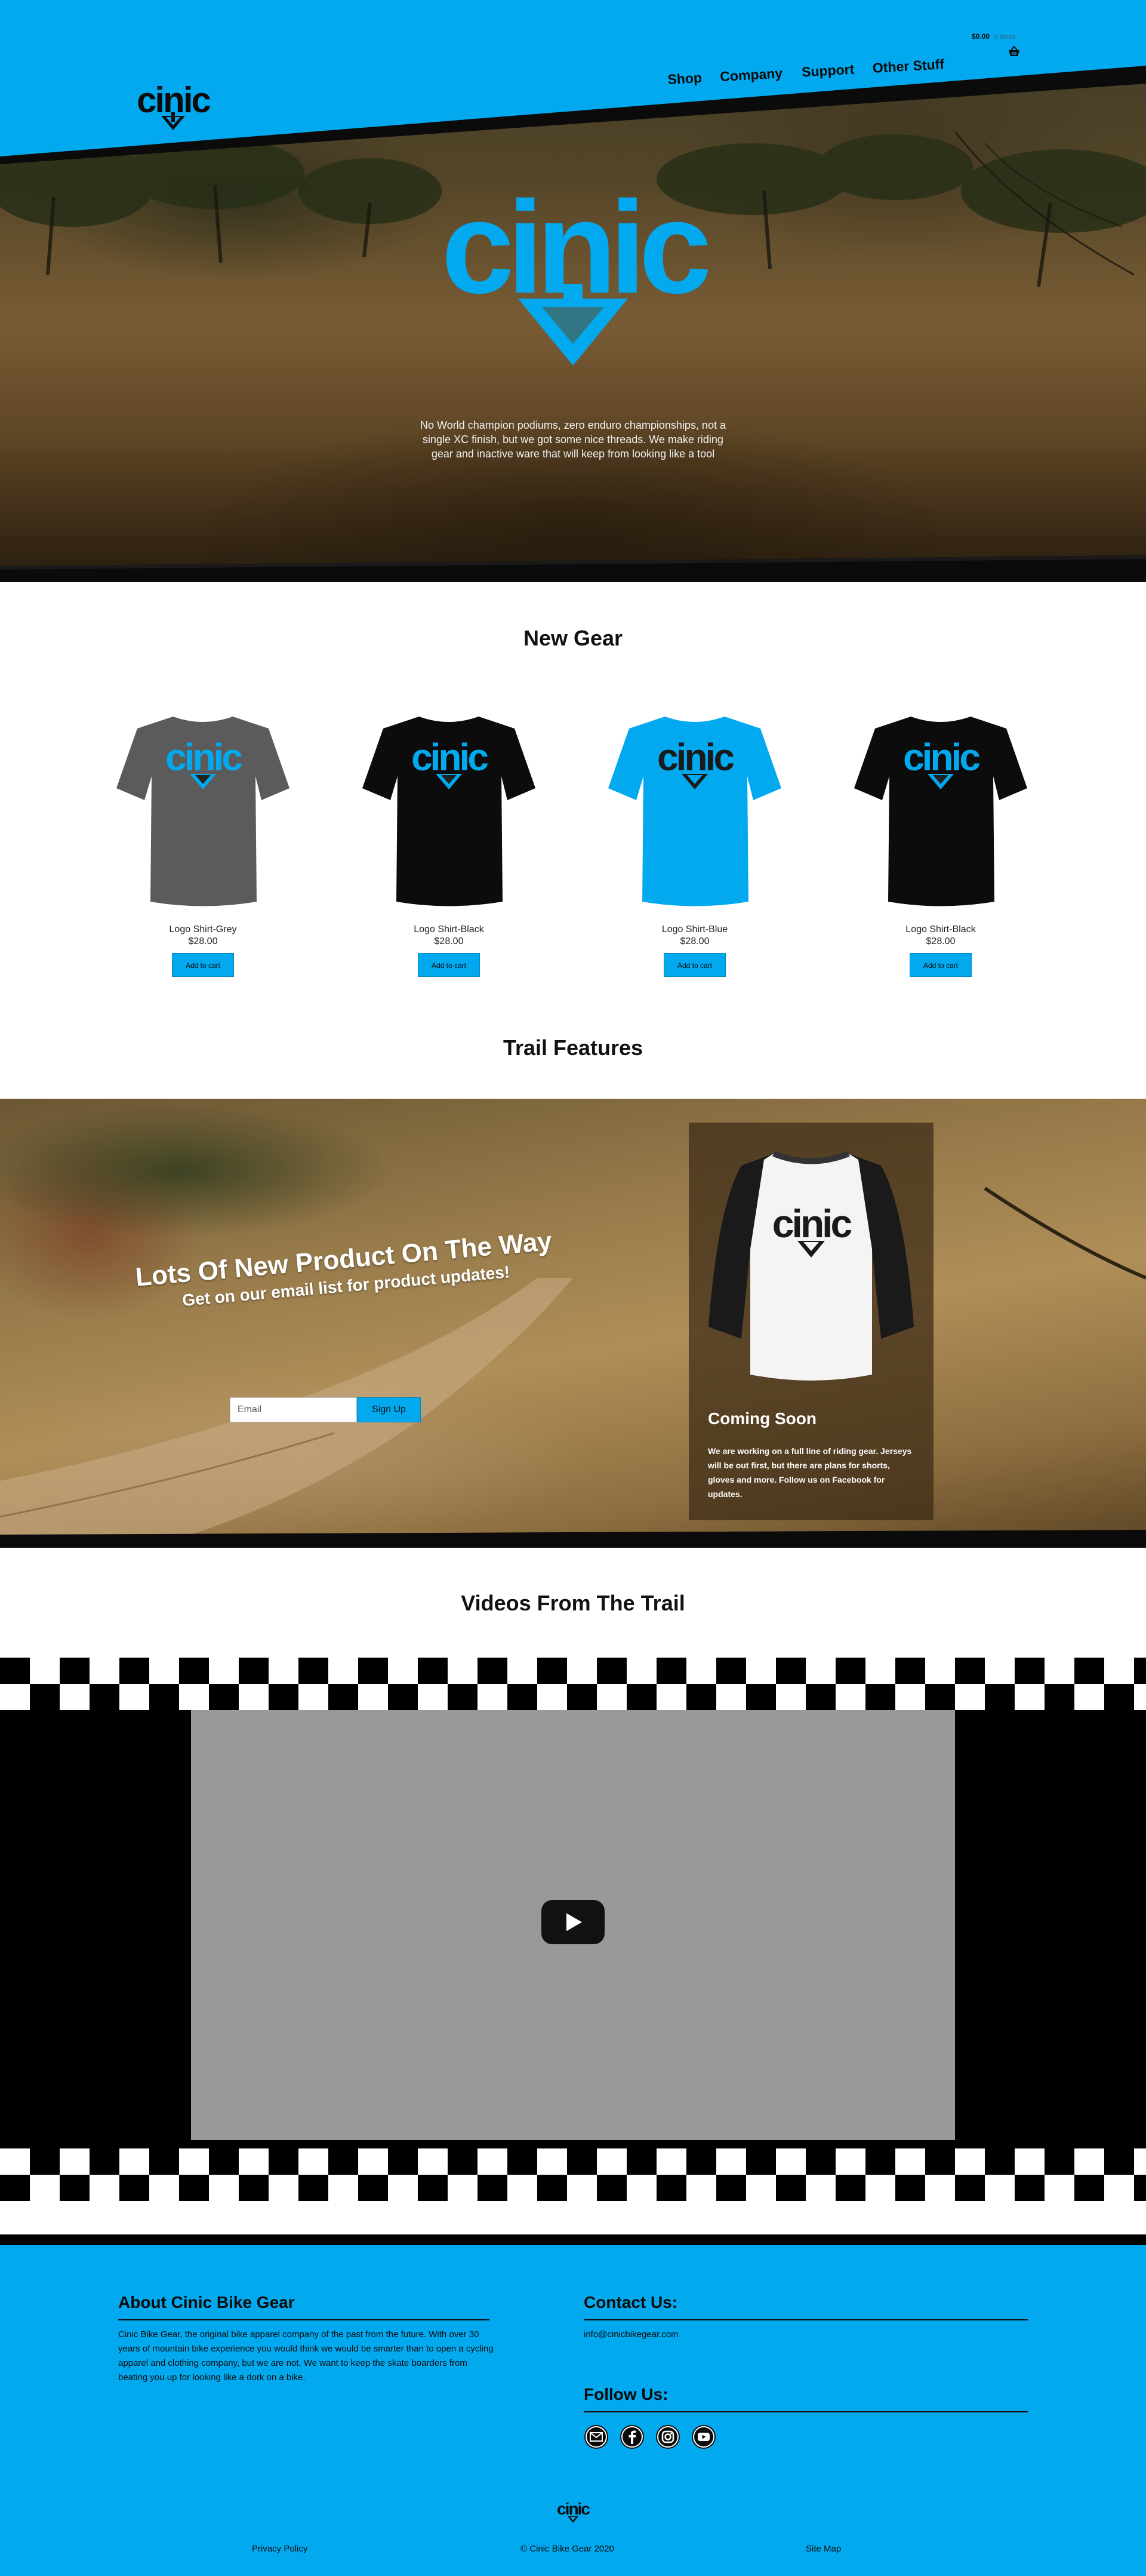 The width and height of the screenshot is (1146, 2576). Describe the element at coordinates (573, 568) in the screenshot. I see `hero-bottom-band` at that location.